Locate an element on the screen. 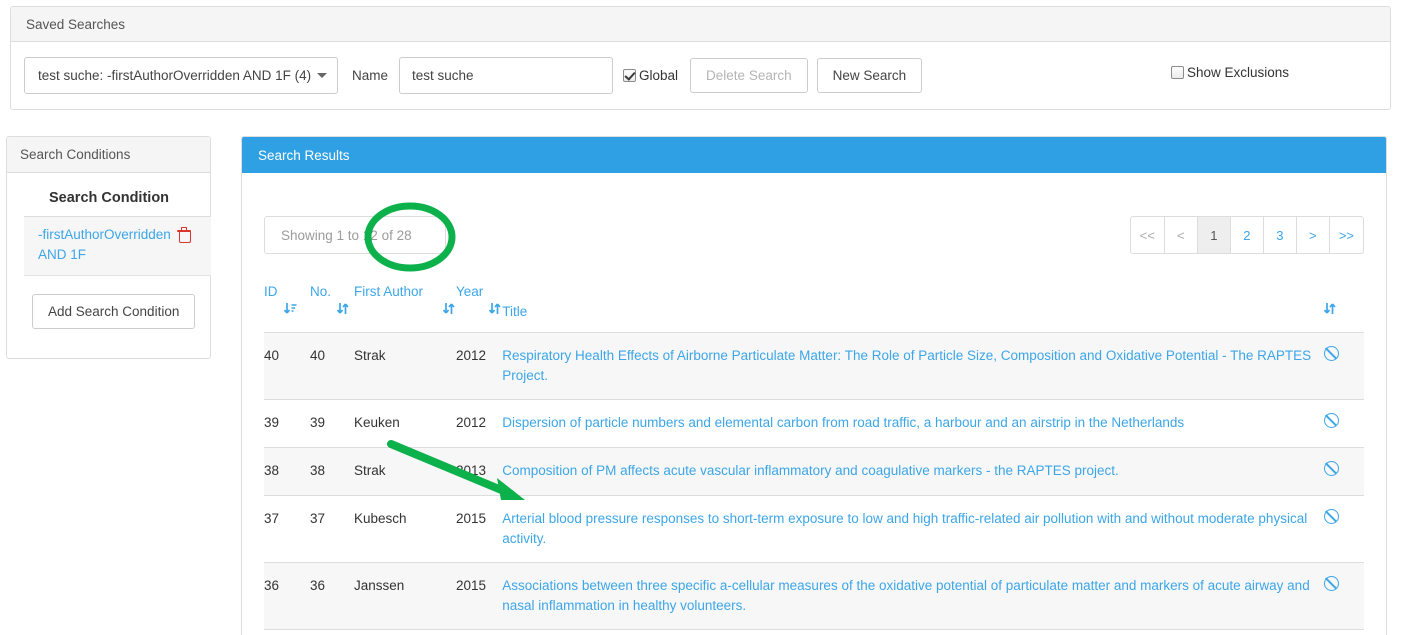  search-condition-section-title: Search Condition is located at coordinates (117, 200).